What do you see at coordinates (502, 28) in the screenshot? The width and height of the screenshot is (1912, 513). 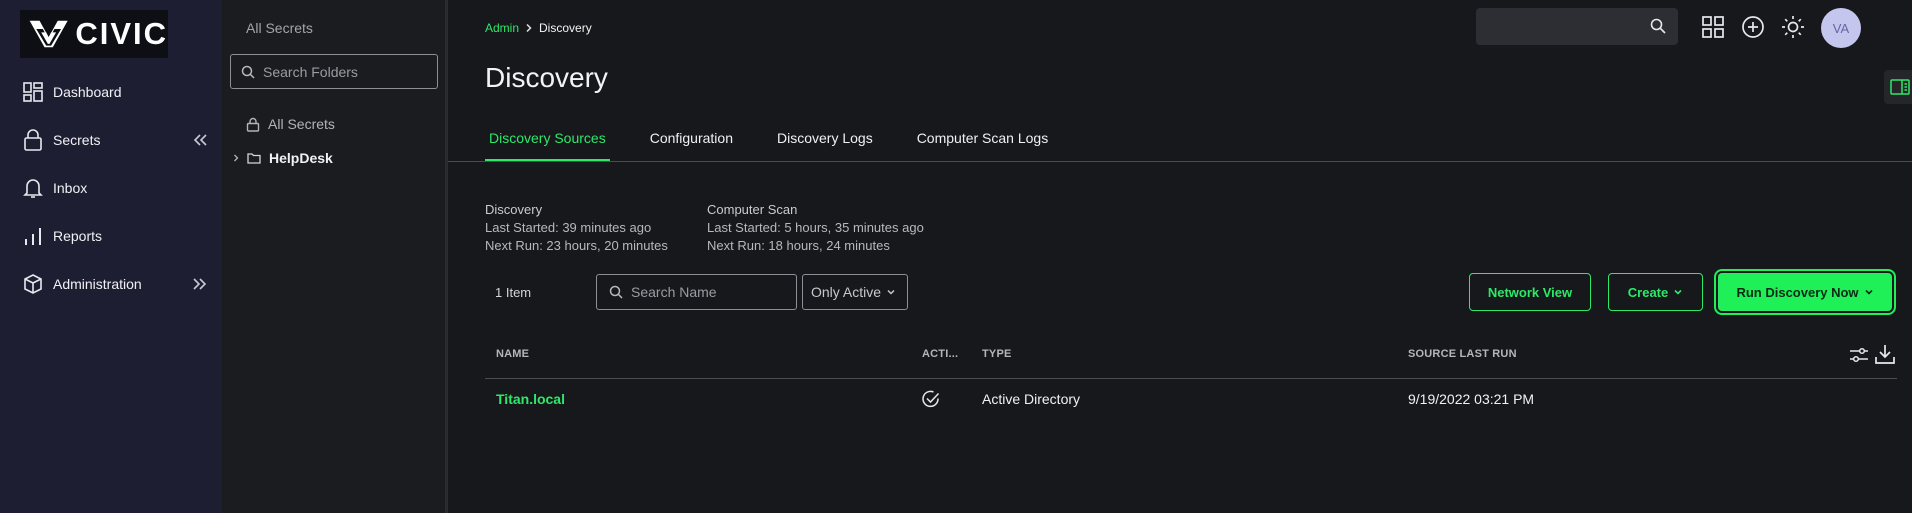 I see `breadcrumb-admin-link: Admin` at bounding box center [502, 28].